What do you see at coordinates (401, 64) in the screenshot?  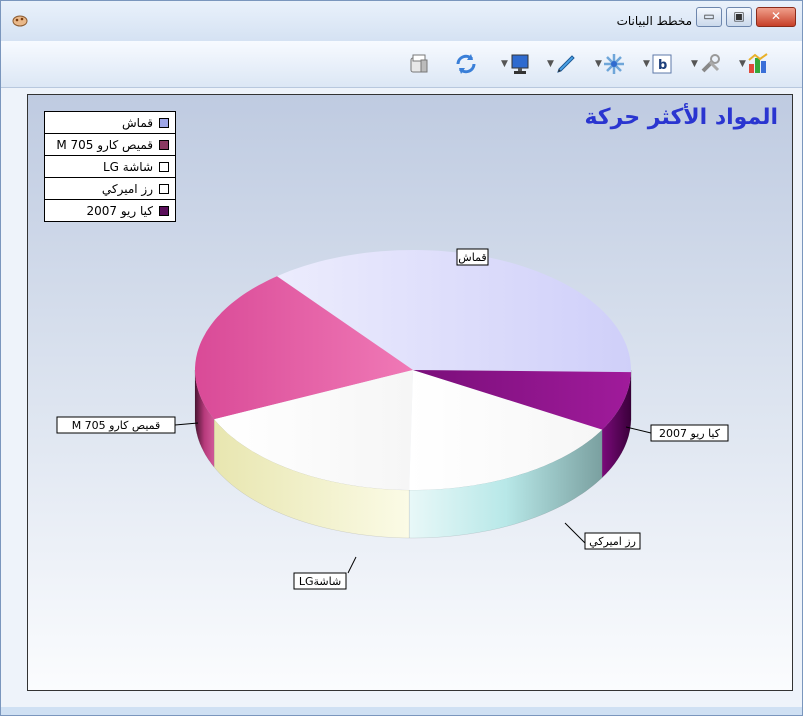 I see `toolbar: ▼ ▼ ▼ ▼ b ▼ ▼` at bounding box center [401, 64].